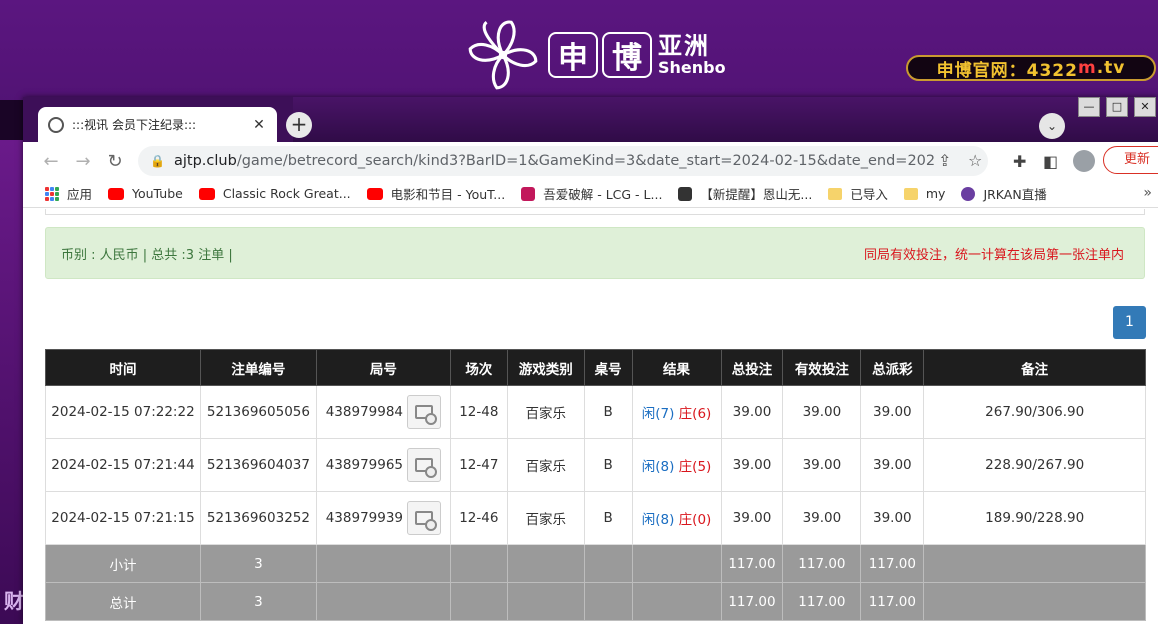 Image resolution: width=1158 pixels, height=624 pixels. What do you see at coordinates (924, 193) in the screenshot?
I see `bookmark-item: my` at bounding box center [924, 193].